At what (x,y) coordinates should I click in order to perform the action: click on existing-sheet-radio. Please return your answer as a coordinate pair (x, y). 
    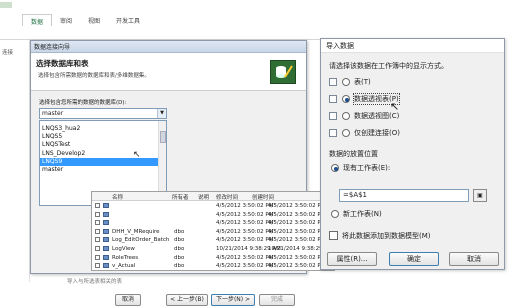
    Looking at the image, I should click on (335, 168).